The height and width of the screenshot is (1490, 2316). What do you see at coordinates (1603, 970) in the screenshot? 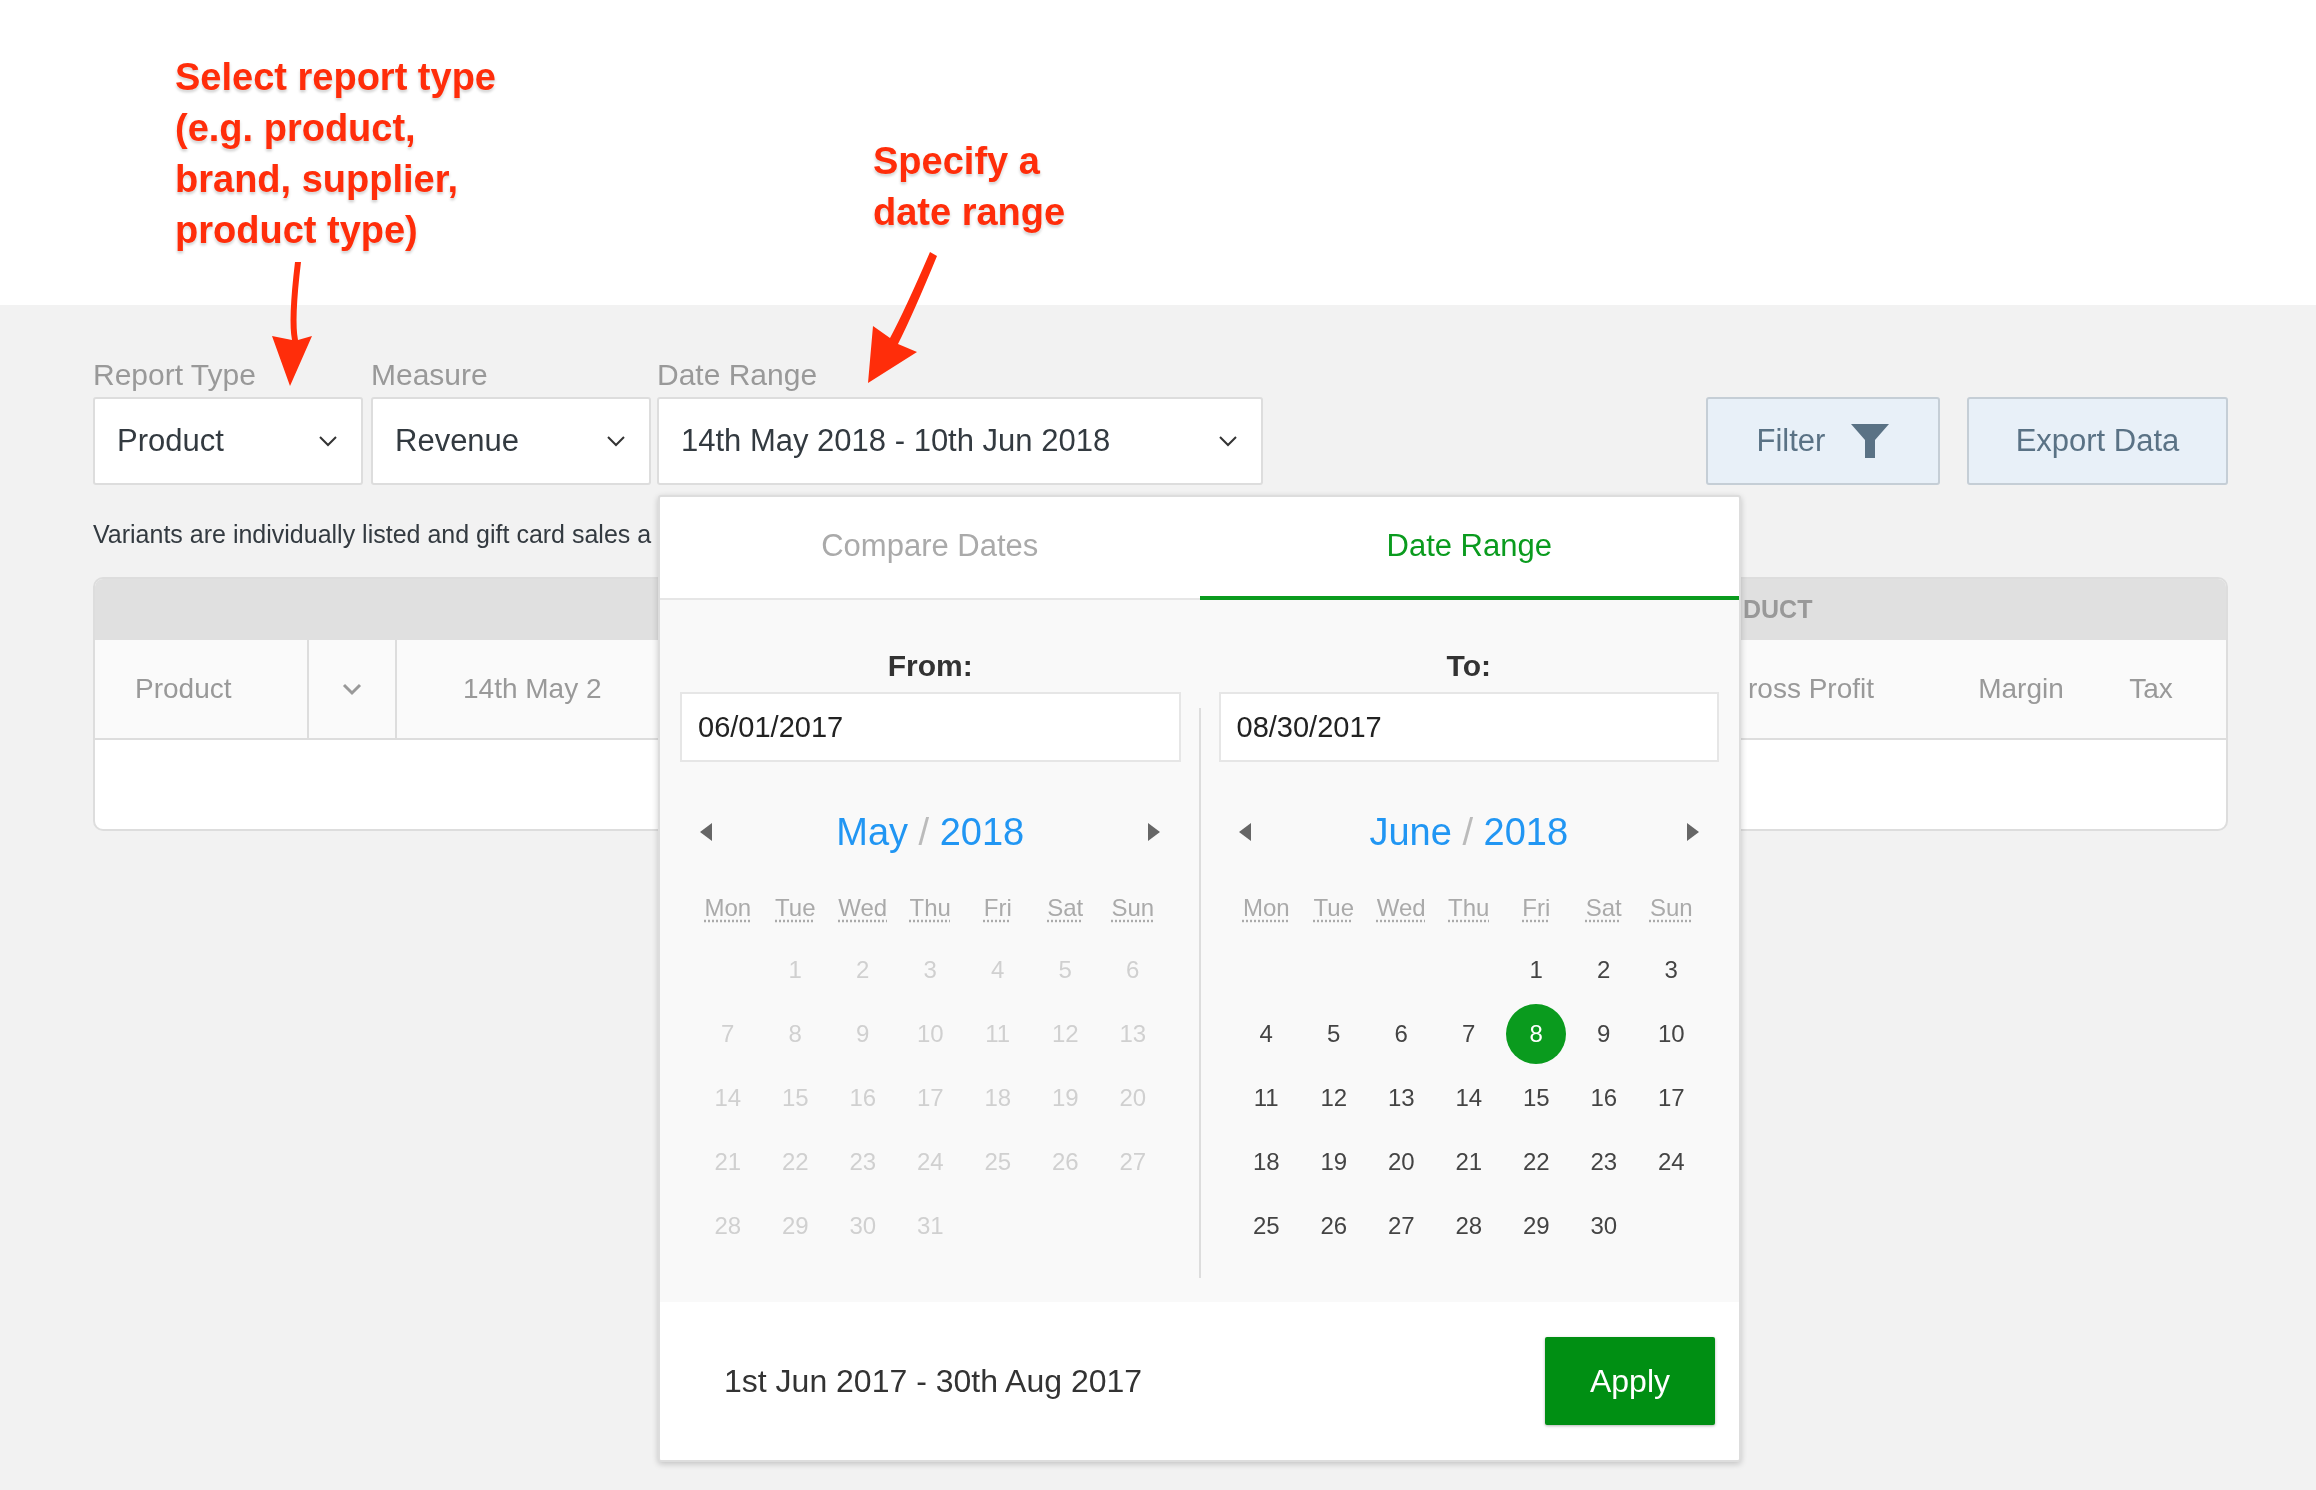
I see `calendar-day: 2` at bounding box center [1603, 970].